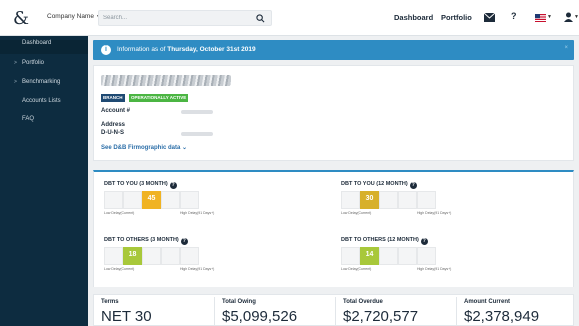 The height and width of the screenshot is (326, 579). I want to click on search-icon, so click(260, 18).